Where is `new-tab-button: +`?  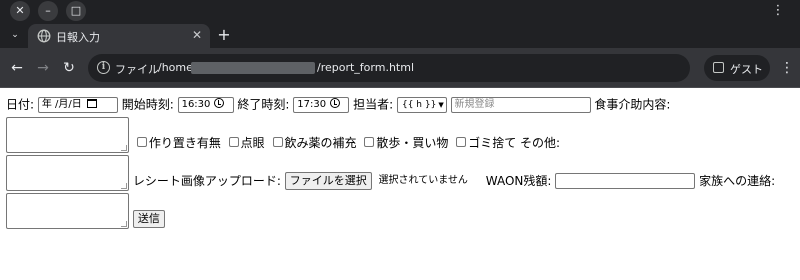
new-tab-button: + is located at coordinates (224, 35).